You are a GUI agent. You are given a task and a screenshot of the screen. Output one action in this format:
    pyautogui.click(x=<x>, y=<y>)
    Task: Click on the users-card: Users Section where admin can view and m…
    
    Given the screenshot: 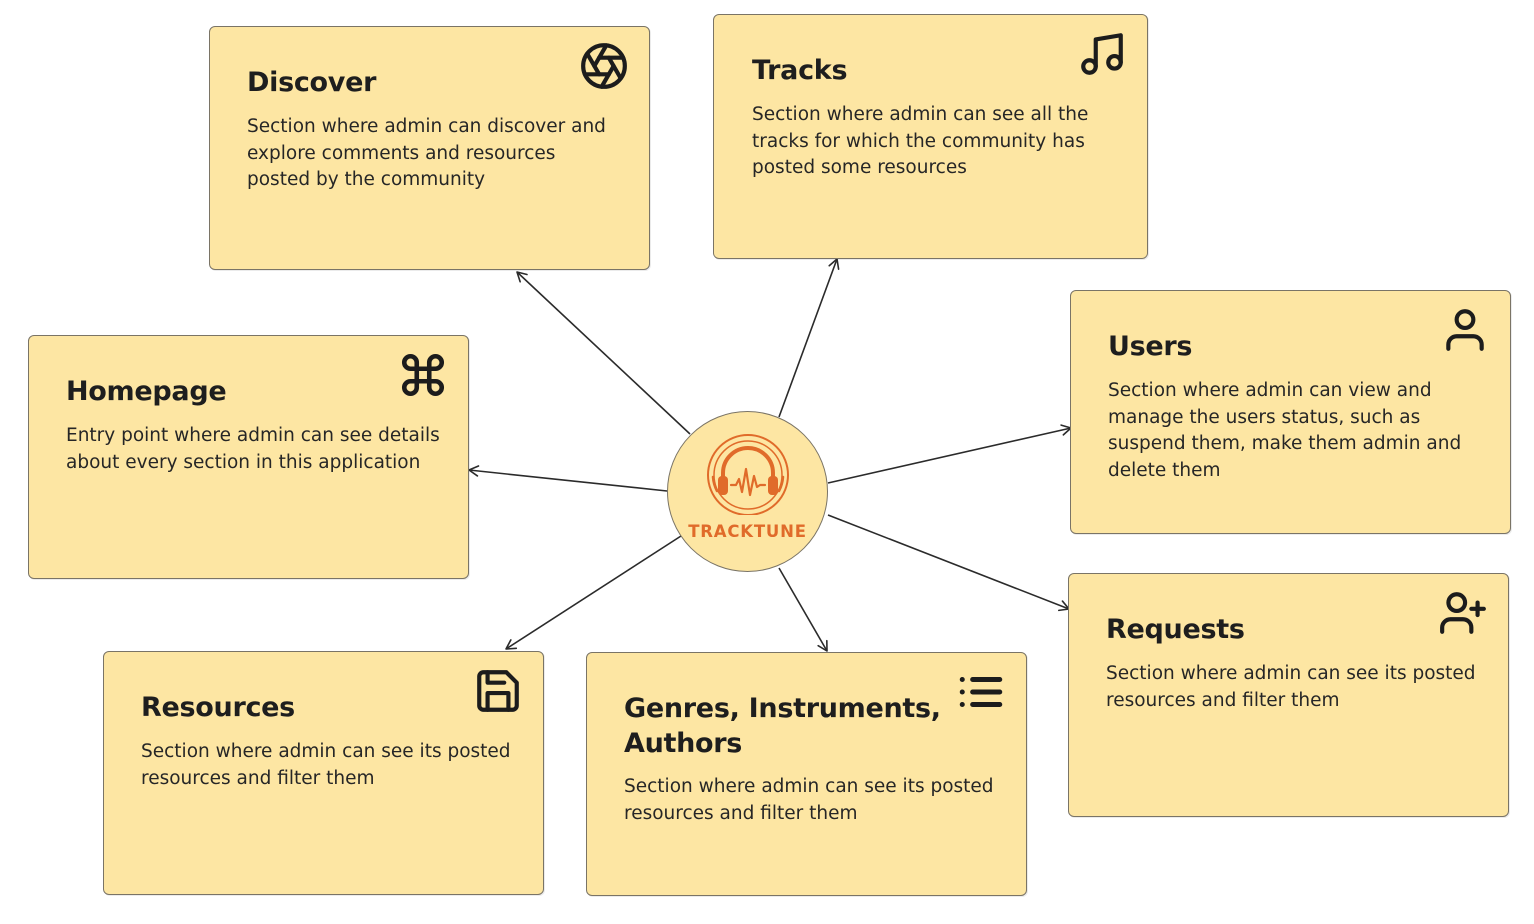 What is the action you would take?
    pyautogui.click(x=1290, y=412)
    